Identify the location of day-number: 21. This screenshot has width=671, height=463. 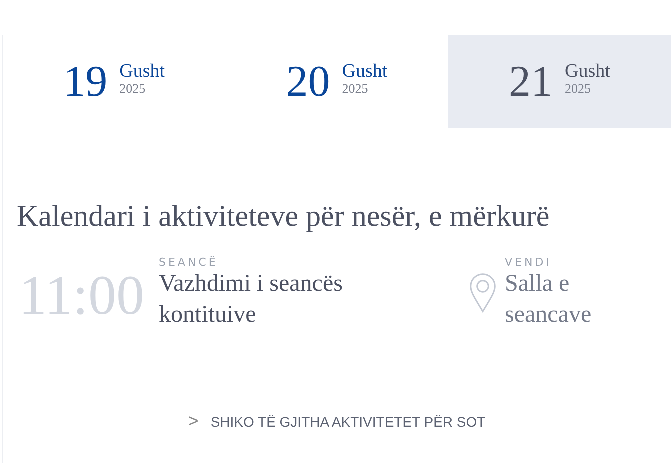
(530, 81).